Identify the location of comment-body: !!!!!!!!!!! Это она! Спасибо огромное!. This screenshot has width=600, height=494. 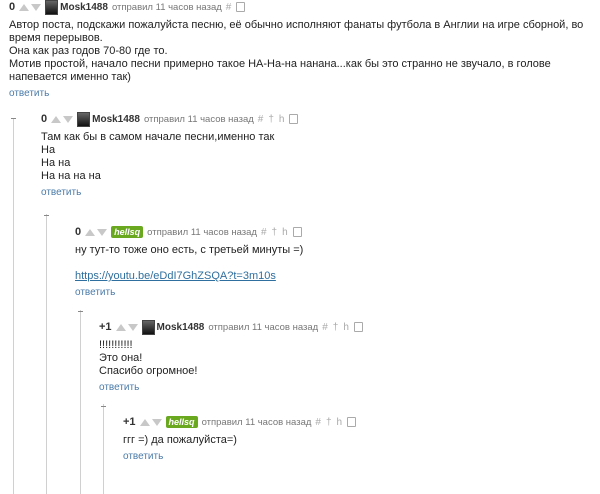
(231, 358).